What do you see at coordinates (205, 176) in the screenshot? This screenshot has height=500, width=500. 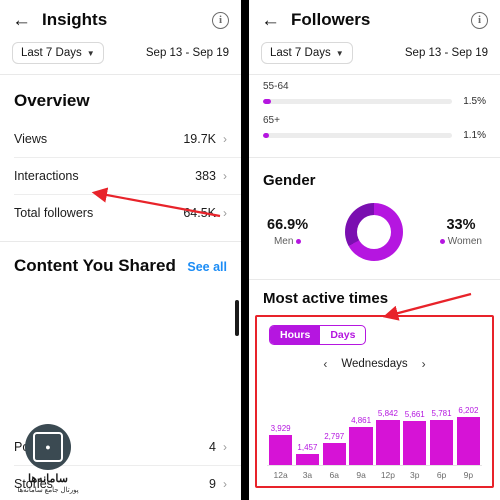 I see `row-value: 383` at bounding box center [205, 176].